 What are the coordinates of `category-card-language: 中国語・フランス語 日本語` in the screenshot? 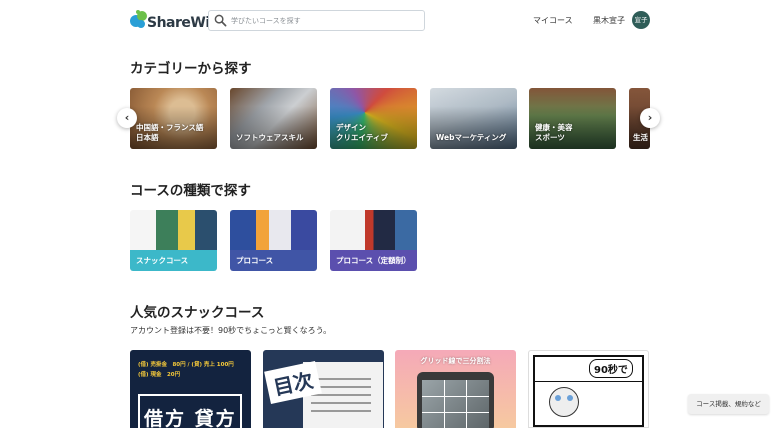 It's located at (173, 118).